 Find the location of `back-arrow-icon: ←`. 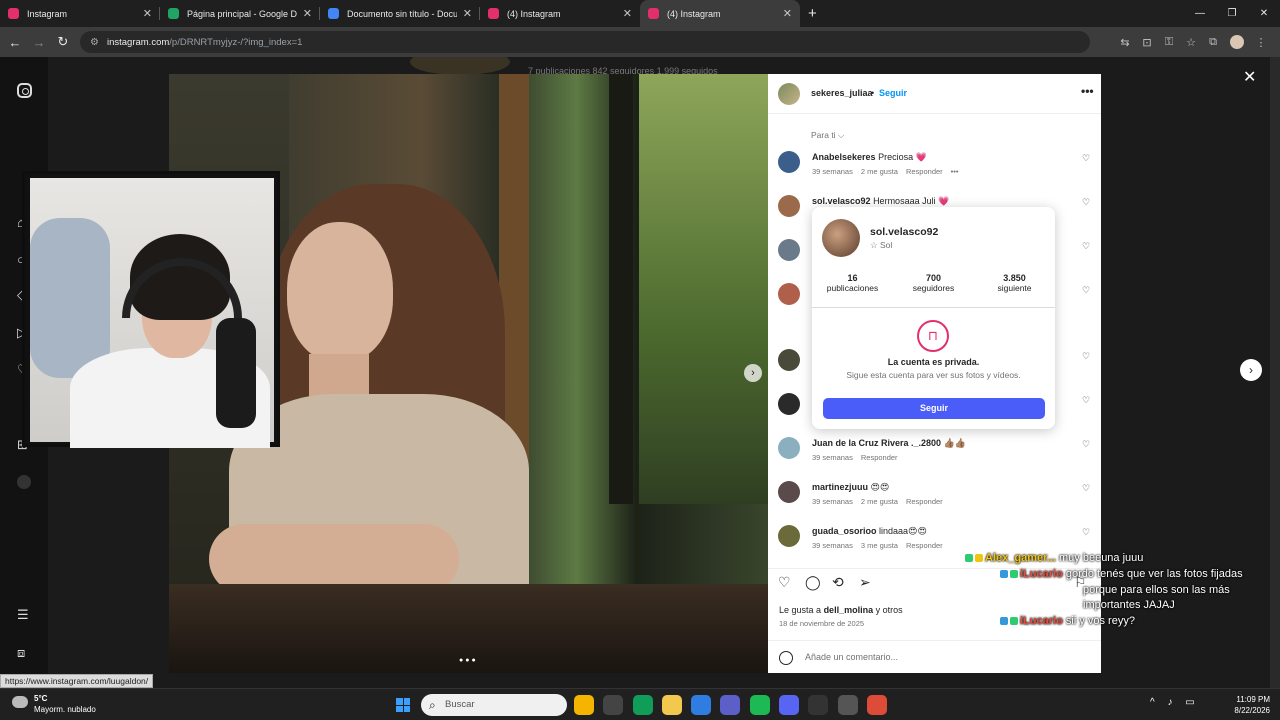

back-arrow-icon: ← is located at coordinates (15, 42).